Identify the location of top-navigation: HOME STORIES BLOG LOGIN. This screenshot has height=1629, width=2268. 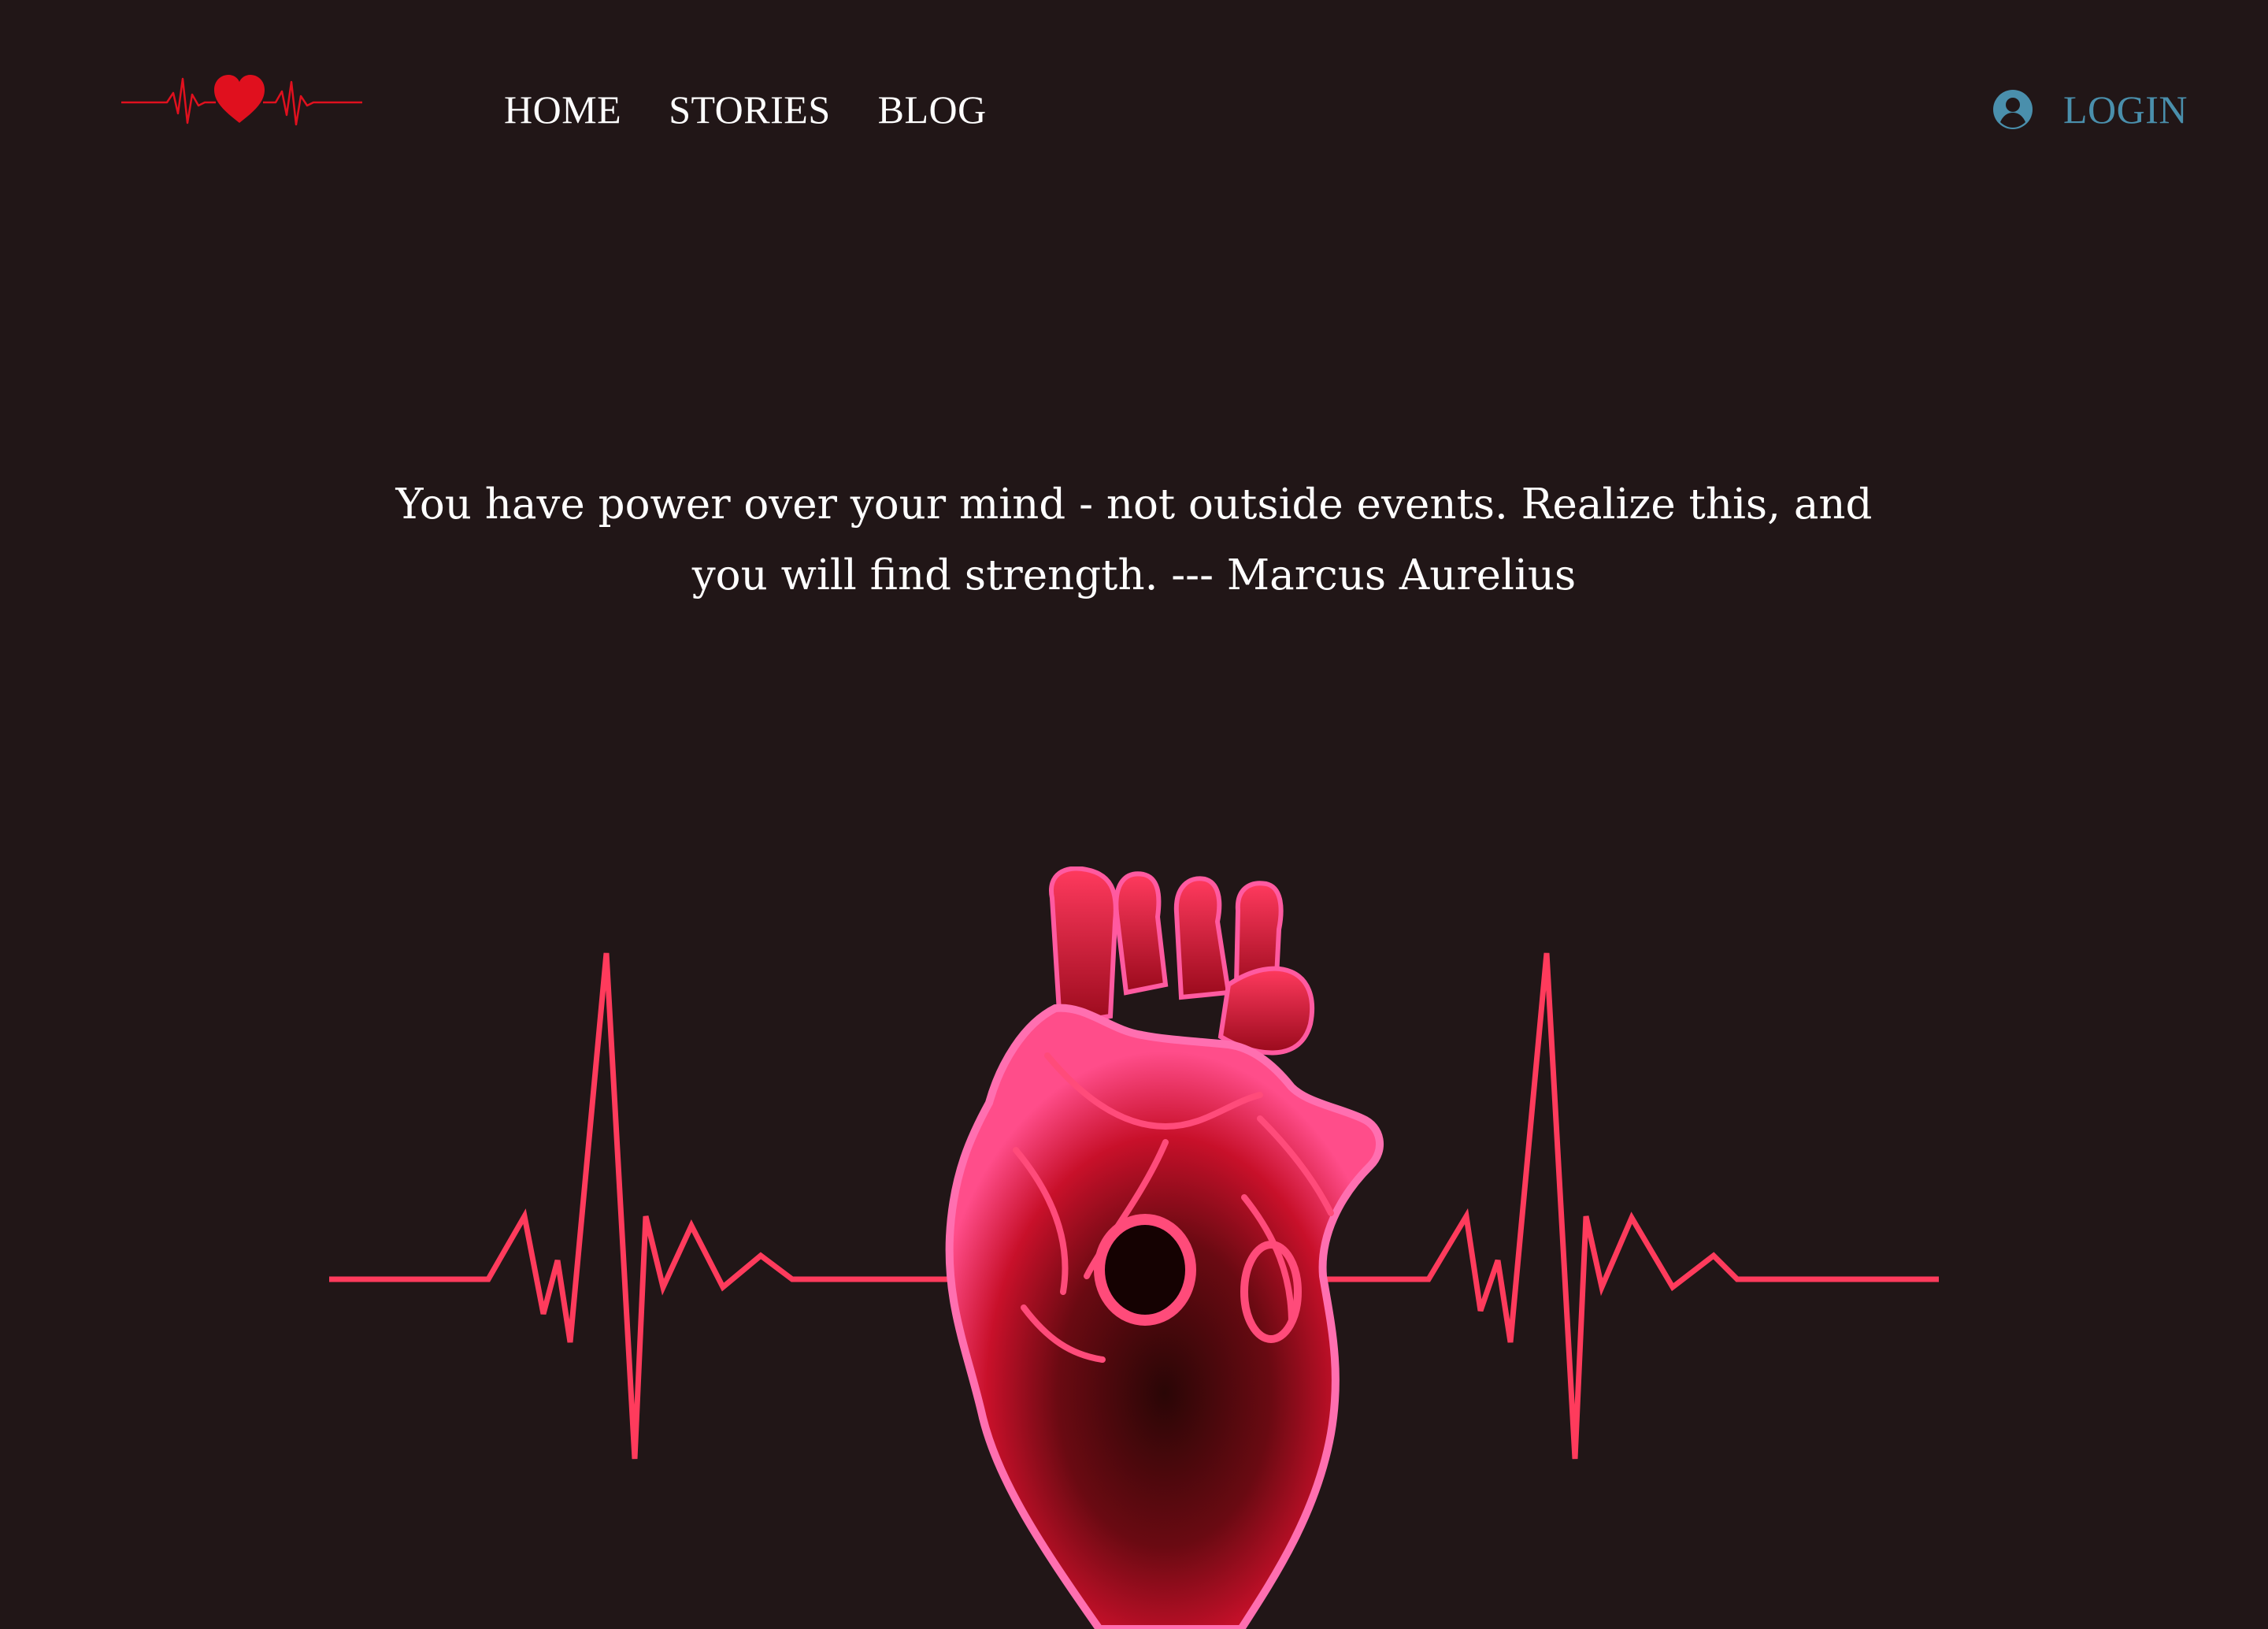
(1134, 111).